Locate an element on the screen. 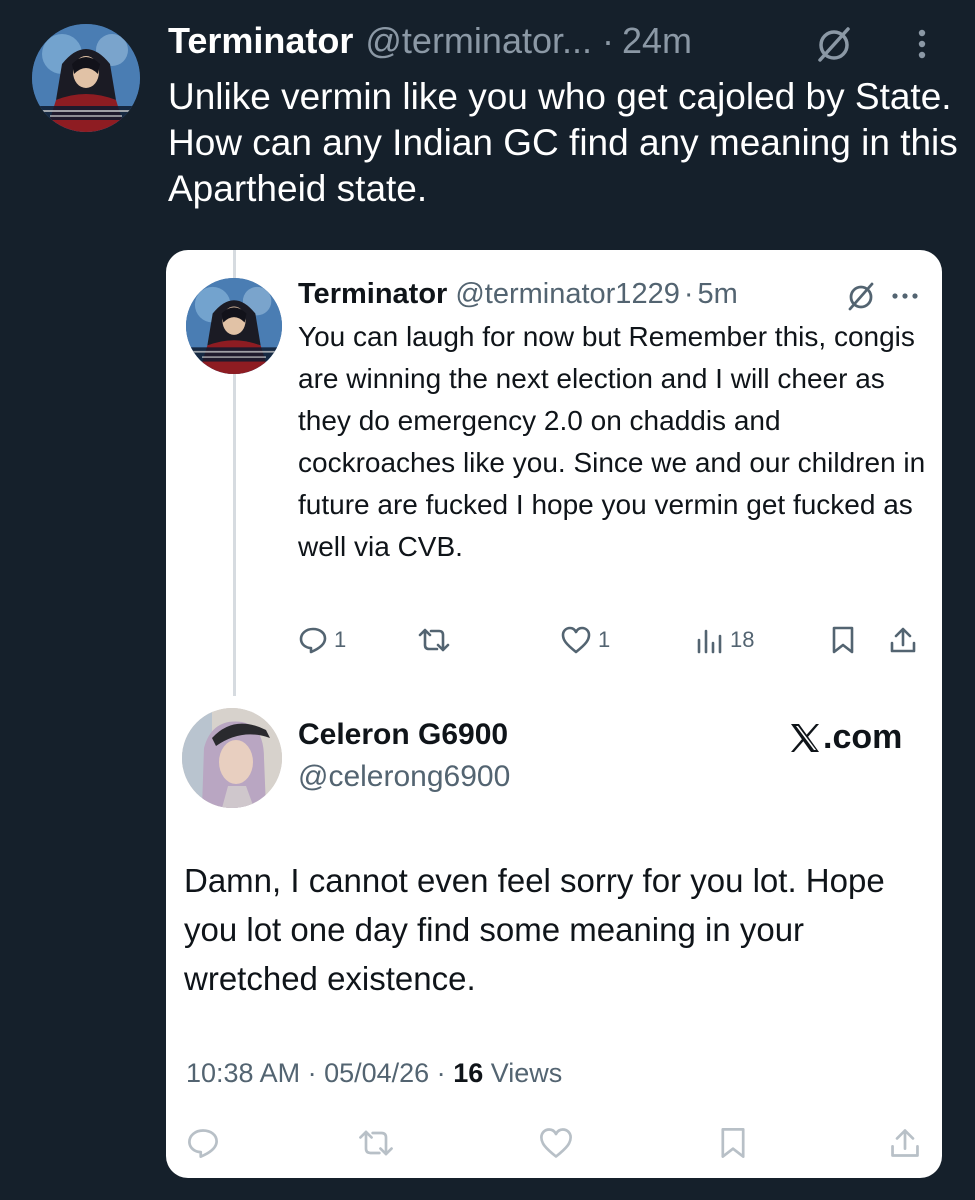  outer-tweet-header: Terminator @terminator... · 24m is located at coordinates (430, 41).